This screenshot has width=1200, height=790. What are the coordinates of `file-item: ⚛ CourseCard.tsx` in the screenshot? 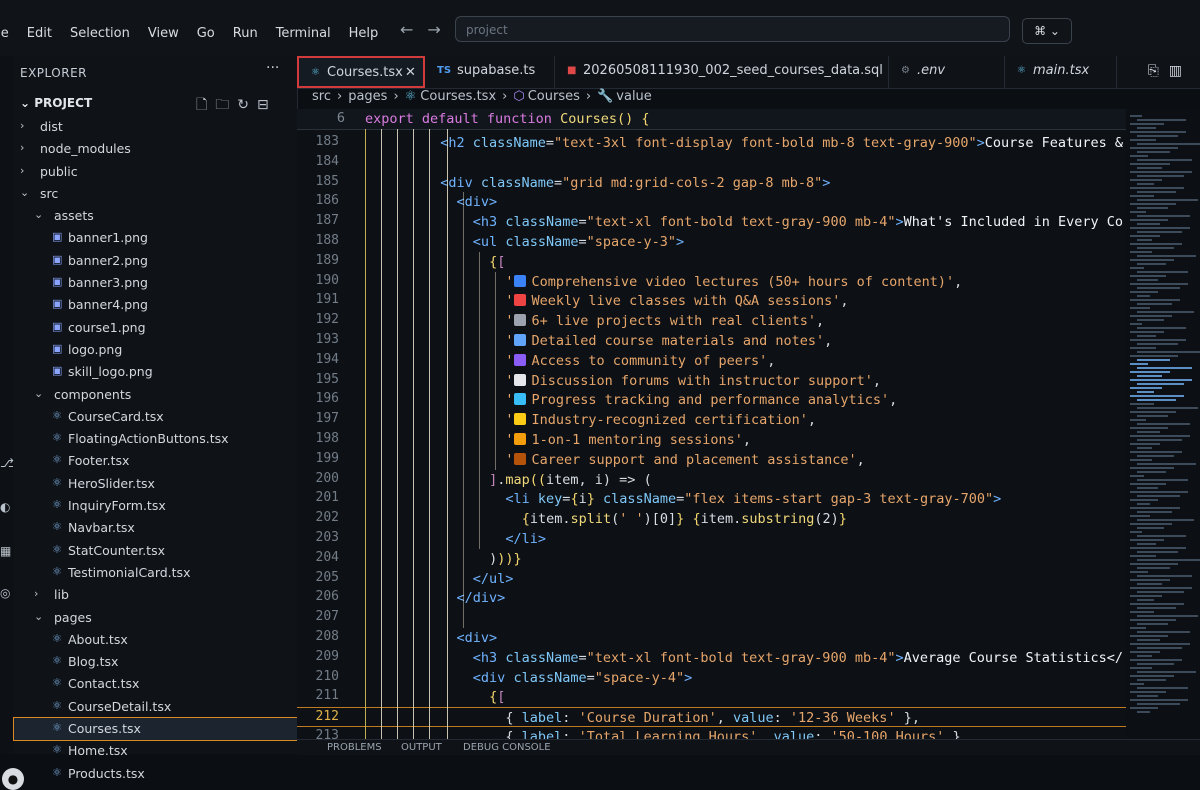 It's located at (155, 417).